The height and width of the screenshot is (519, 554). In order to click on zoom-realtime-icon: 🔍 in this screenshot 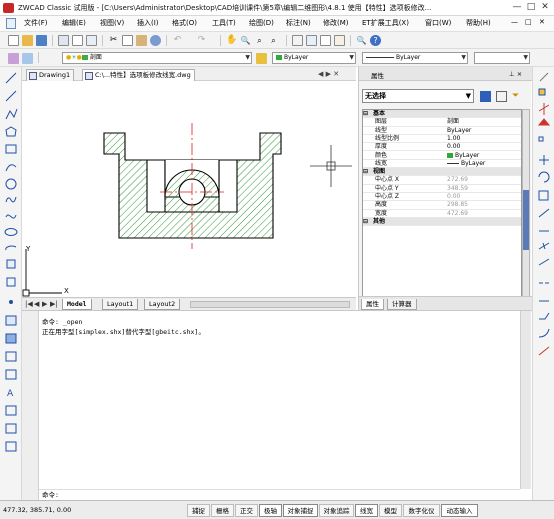, I will do `click(245, 40)`.